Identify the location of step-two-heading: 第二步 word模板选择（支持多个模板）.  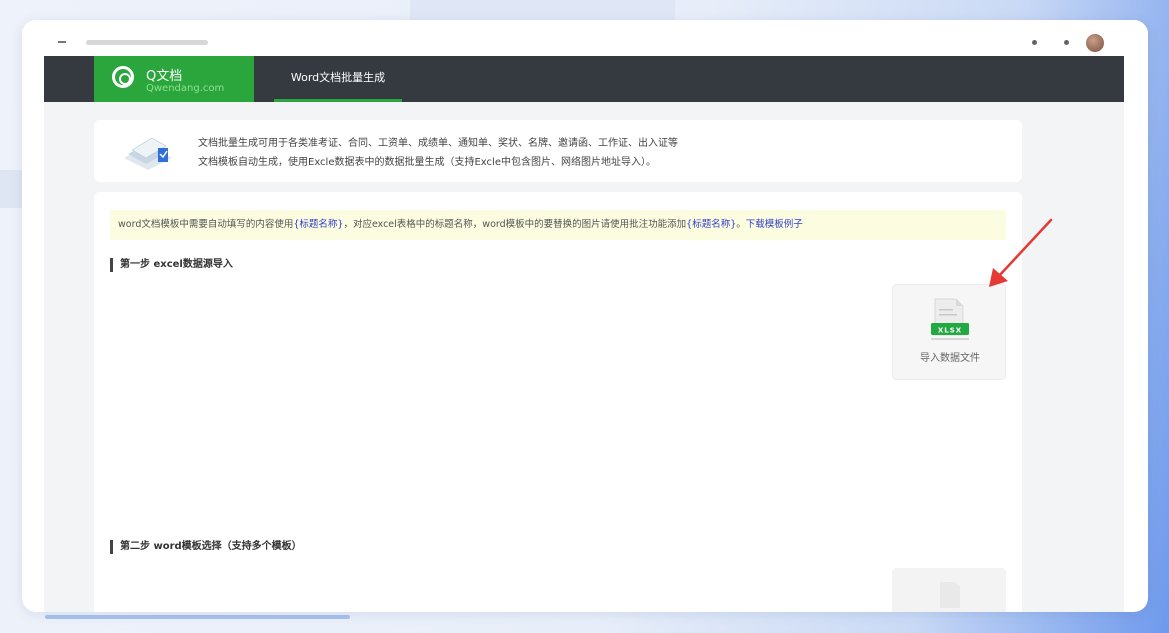
(206, 547).